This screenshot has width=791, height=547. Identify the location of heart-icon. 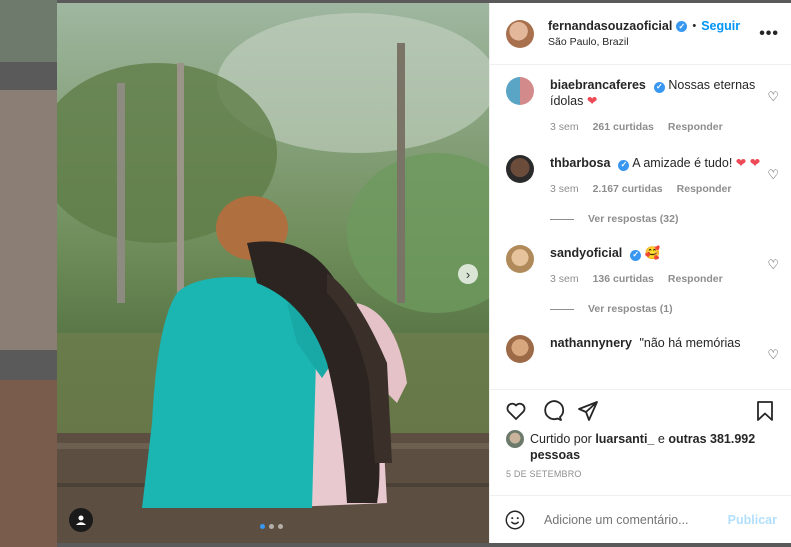
(516, 411).